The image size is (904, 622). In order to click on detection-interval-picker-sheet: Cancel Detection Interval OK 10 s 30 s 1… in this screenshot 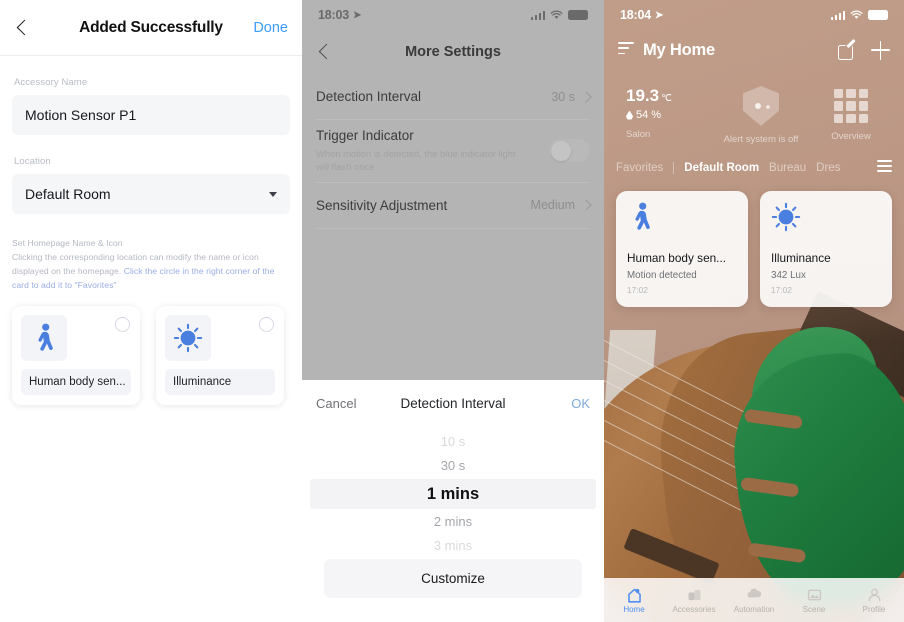, I will do `click(453, 501)`.